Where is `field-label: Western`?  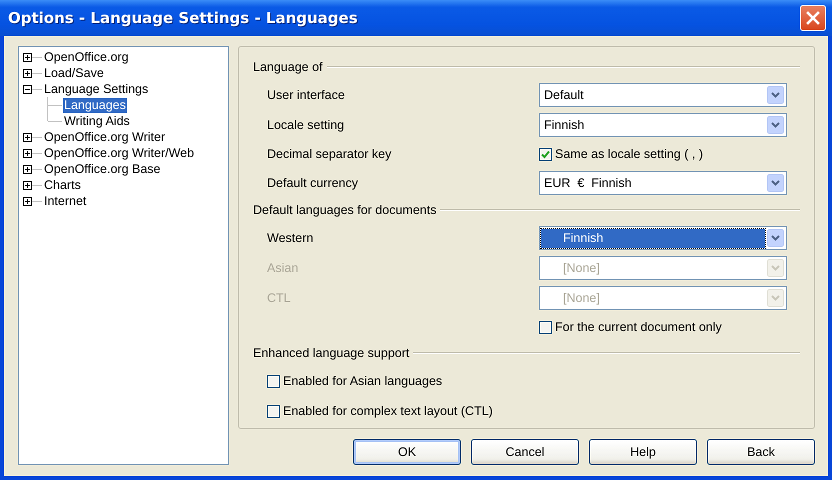
field-label: Western is located at coordinates (290, 238).